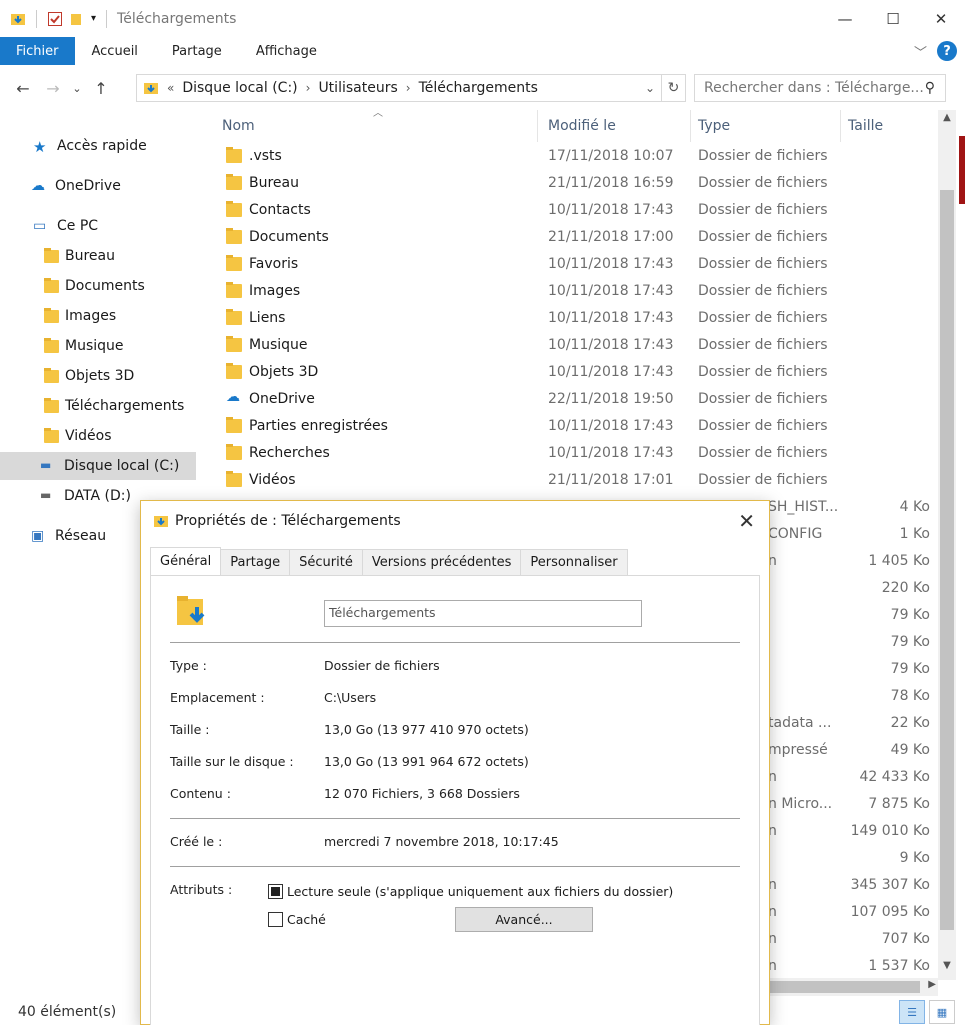  Describe the element at coordinates (455, 521) in the screenshot. I see `dialog-title-bar: Propriétés de : Téléchargements` at that location.